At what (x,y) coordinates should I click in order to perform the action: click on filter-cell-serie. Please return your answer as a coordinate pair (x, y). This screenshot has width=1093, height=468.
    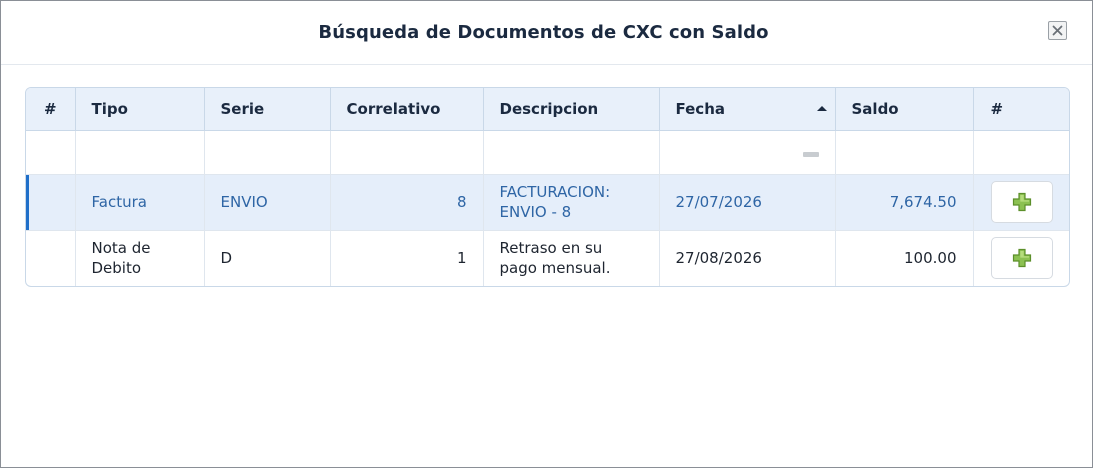
    Looking at the image, I should click on (267, 152).